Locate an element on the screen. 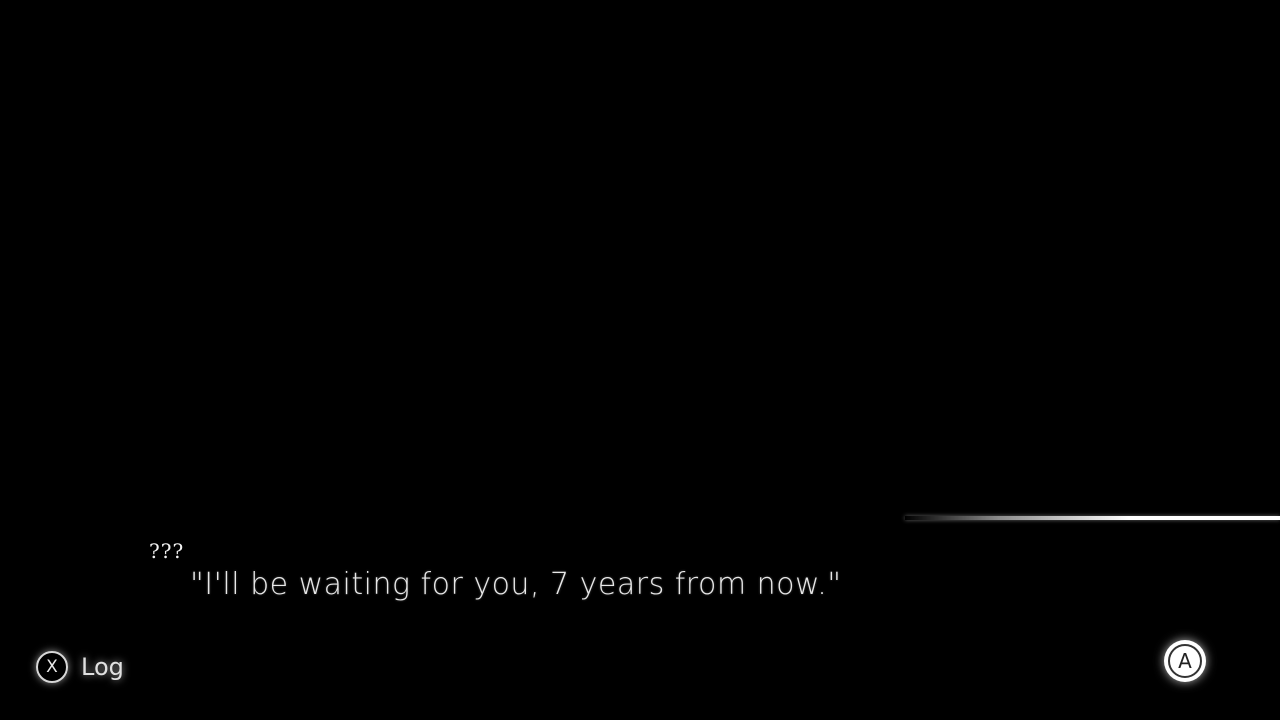  dialogue-divider-line is located at coordinates (1092, 518).